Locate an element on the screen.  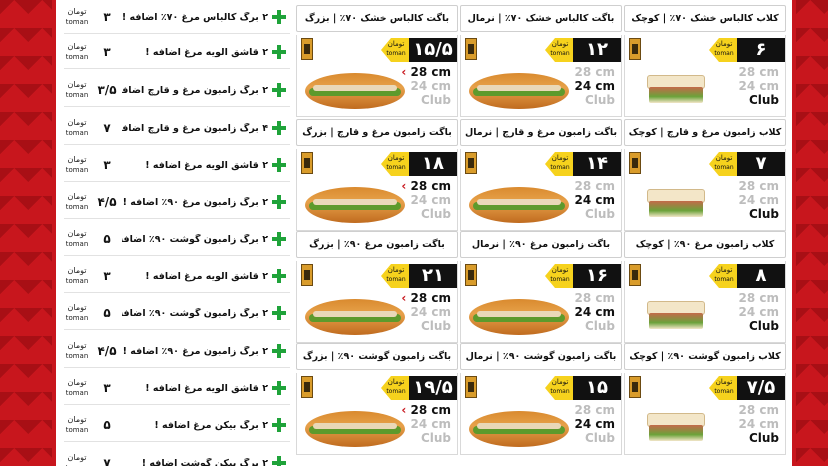
extra-item: تومان toman ۵ ۲ برگ بیکن مرغ اضافه ! is located at coordinates (176, 425).